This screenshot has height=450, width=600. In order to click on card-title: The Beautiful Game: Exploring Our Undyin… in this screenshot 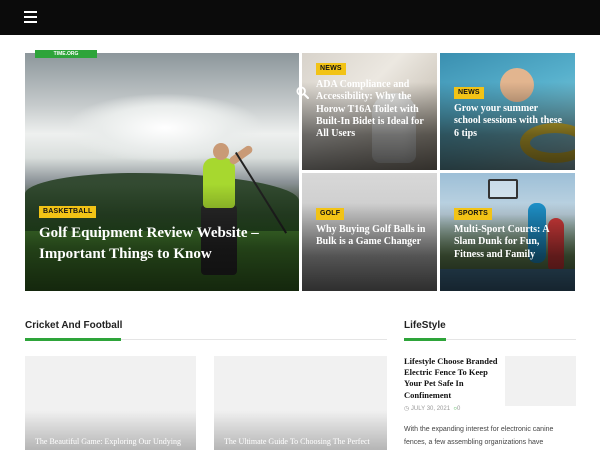, I will do `click(110, 443)`.